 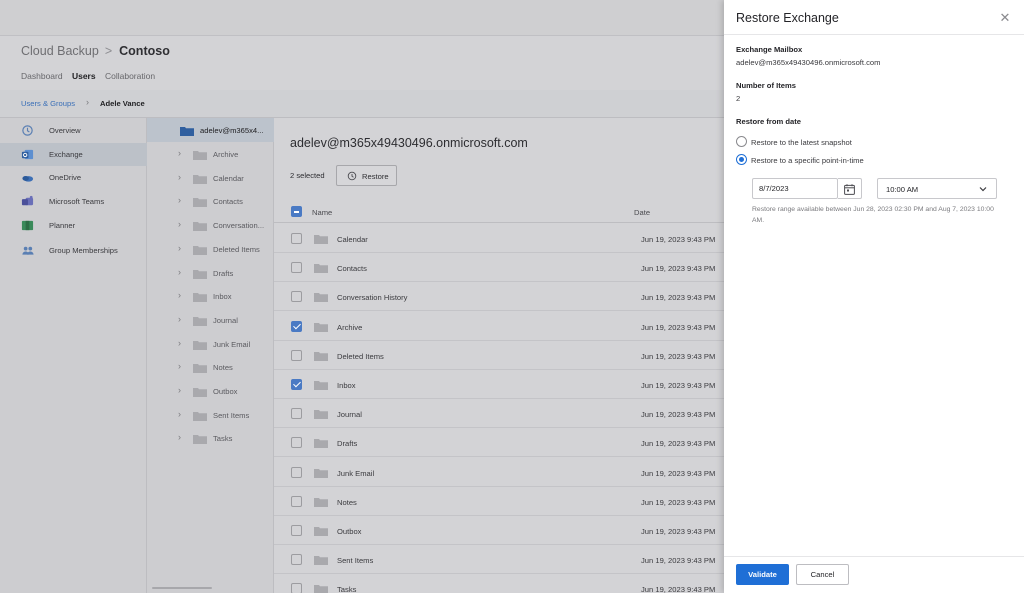 What do you see at coordinates (787, 18) in the screenshot?
I see `panel-title: Restore Exchange` at bounding box center [787, 18].